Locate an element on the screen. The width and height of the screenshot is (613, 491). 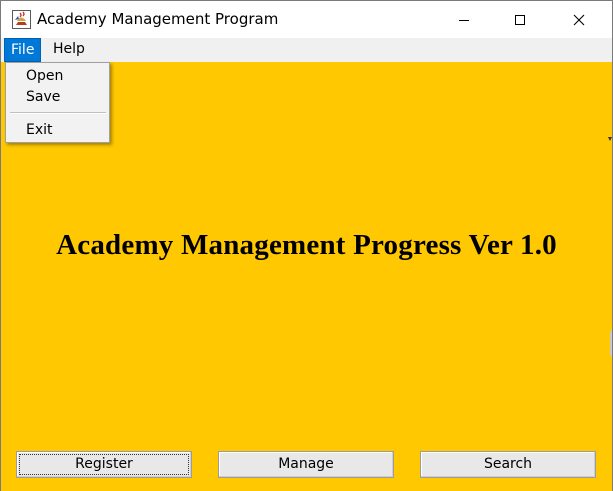
search-button: Search is located at coordinates (508, 464).